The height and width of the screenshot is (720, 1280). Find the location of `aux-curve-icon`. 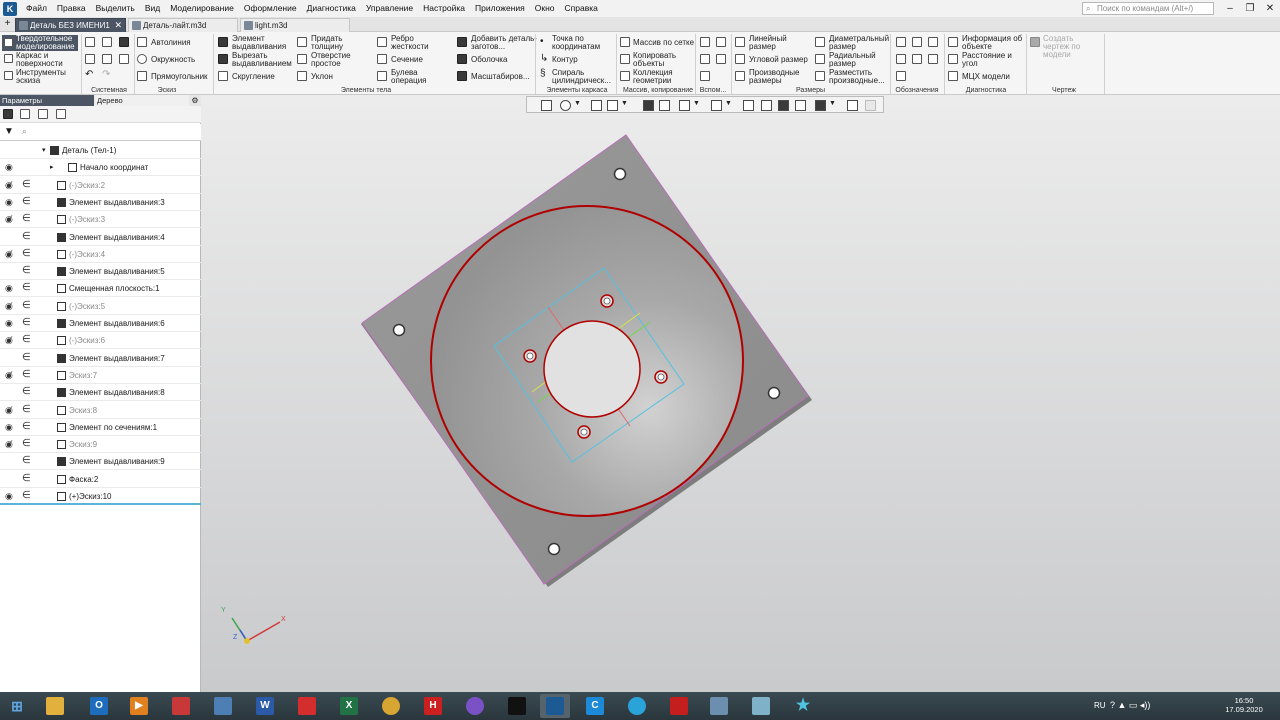

aux-curve-icon is located at coordinates (705, 76).